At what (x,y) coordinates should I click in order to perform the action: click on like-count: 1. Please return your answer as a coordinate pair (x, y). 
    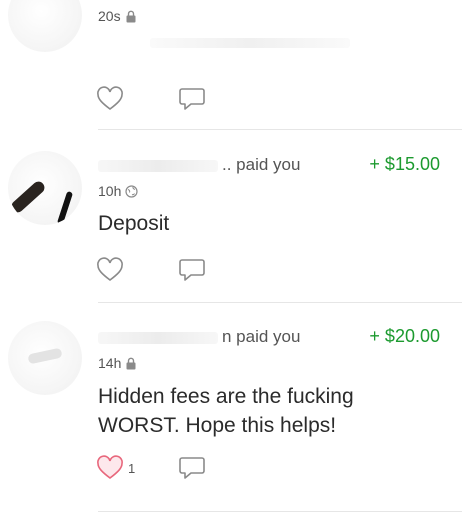
    Looking at the image, I should click on (132, 468).